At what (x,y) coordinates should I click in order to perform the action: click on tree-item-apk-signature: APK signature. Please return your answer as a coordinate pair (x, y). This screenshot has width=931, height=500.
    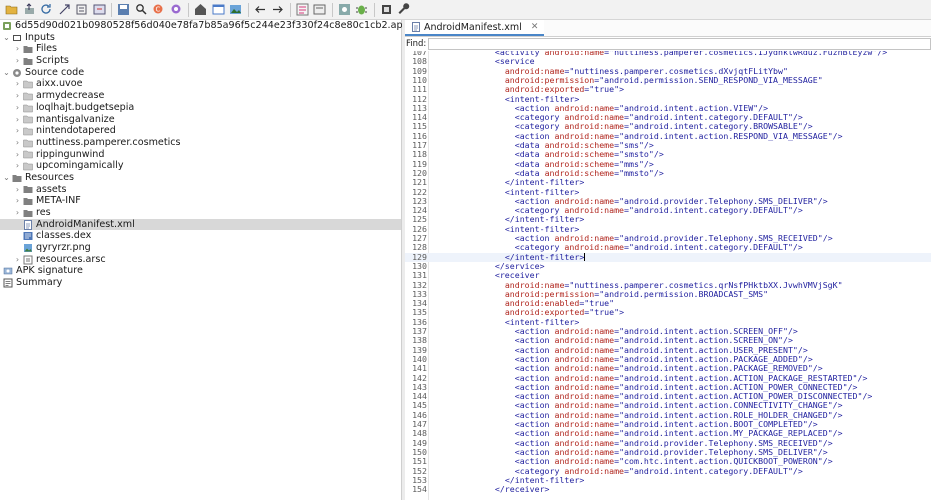
    Looking at the image, I should click on (200, 271).